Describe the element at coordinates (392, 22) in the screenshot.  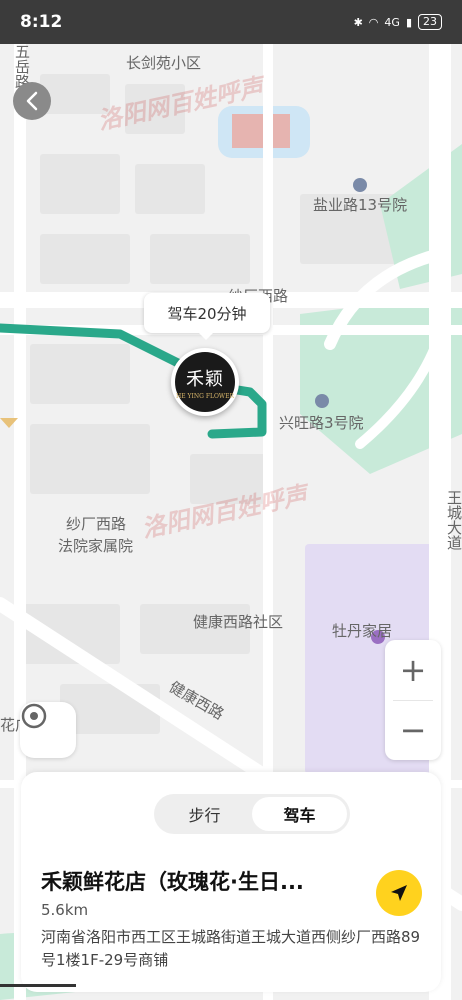
I see `network-label: 4G` at that location.